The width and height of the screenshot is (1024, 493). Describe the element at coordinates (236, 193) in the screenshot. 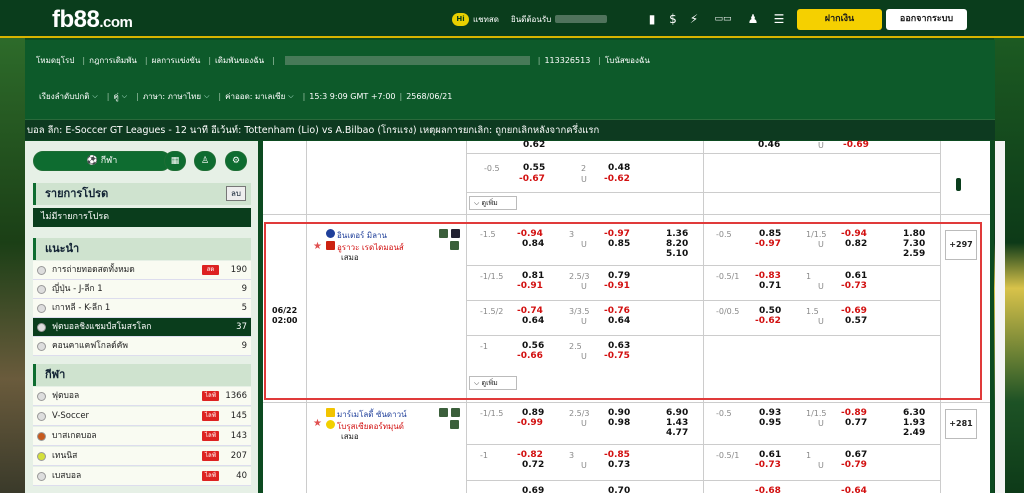

I see `delete-favourites-button: ลบ` at that location.